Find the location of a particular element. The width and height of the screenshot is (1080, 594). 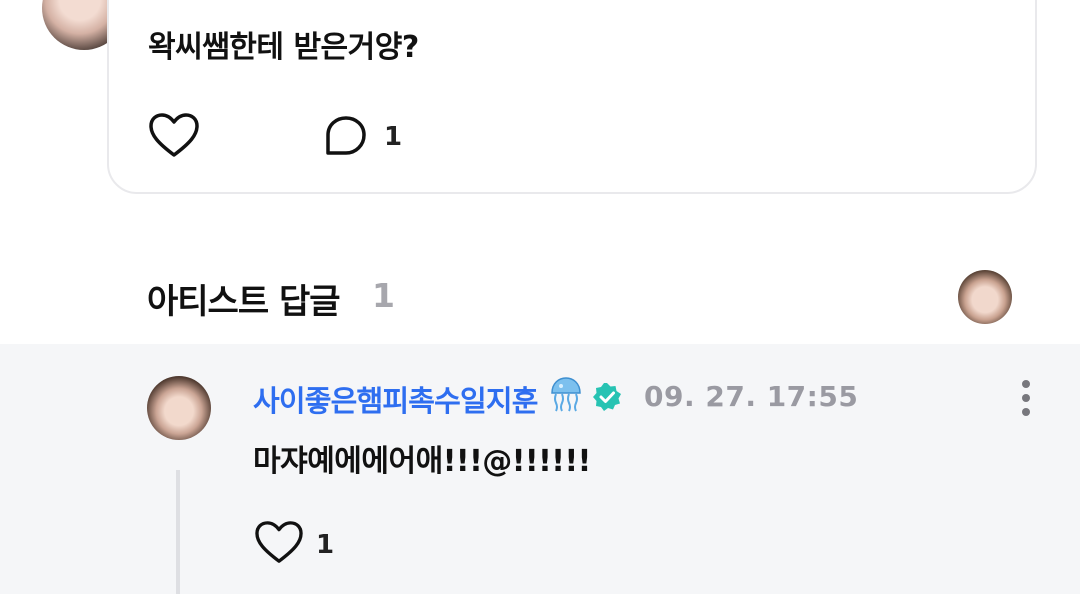

verified-badge-icon is located at coordinates (607, 397).